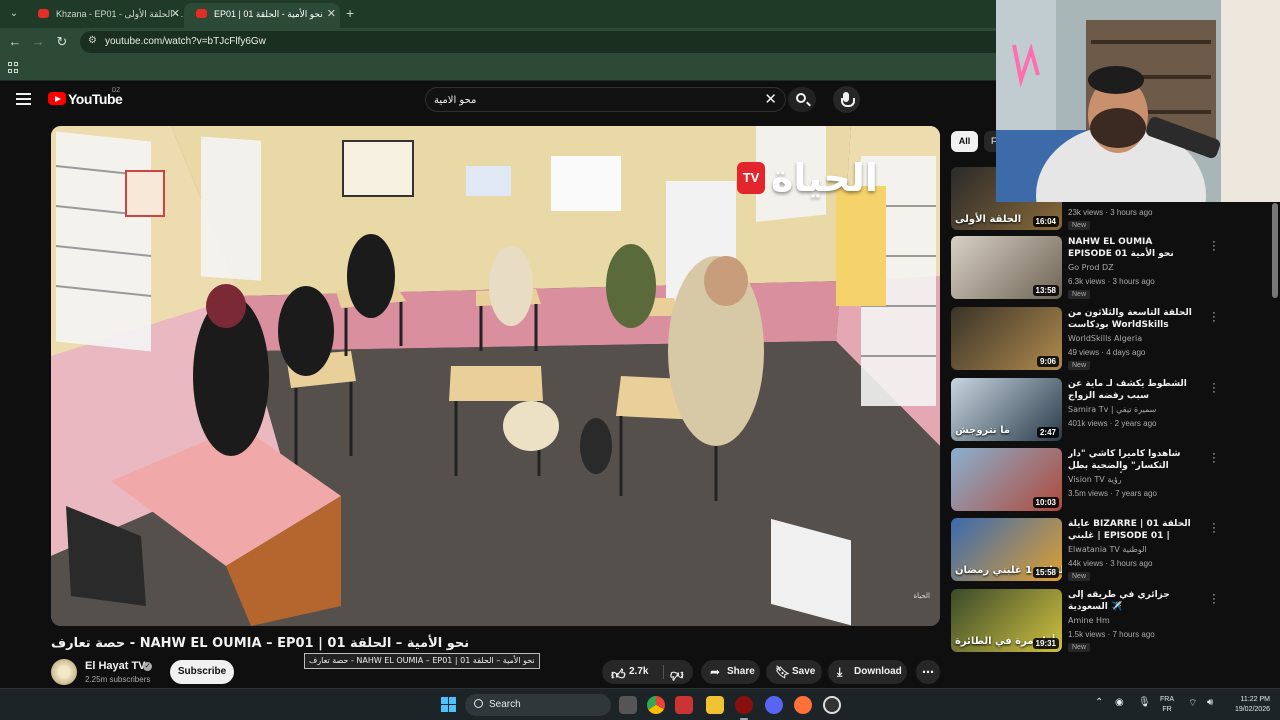 The image size is (1280, 720). What do you see at coordinates (684, 705) in the screenshot?
I see `snipping-tool-icon` at bounding box center [684, 705].